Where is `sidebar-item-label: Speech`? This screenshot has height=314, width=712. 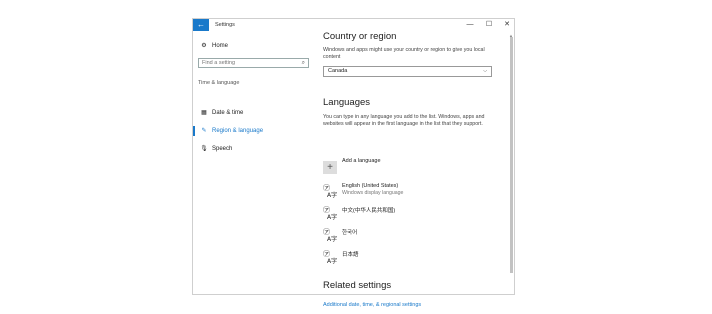
sidebar-item-label: Speech is located at coordinates (222, 149).